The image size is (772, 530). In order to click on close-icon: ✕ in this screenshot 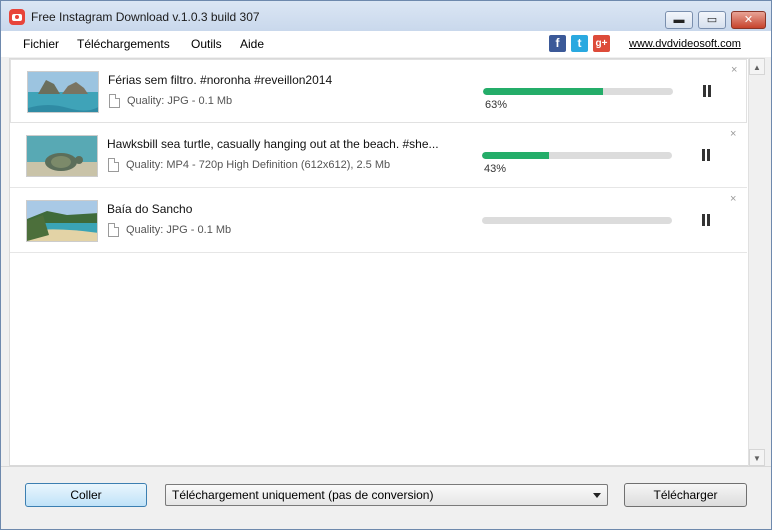, I will do `click(748, 20)`.